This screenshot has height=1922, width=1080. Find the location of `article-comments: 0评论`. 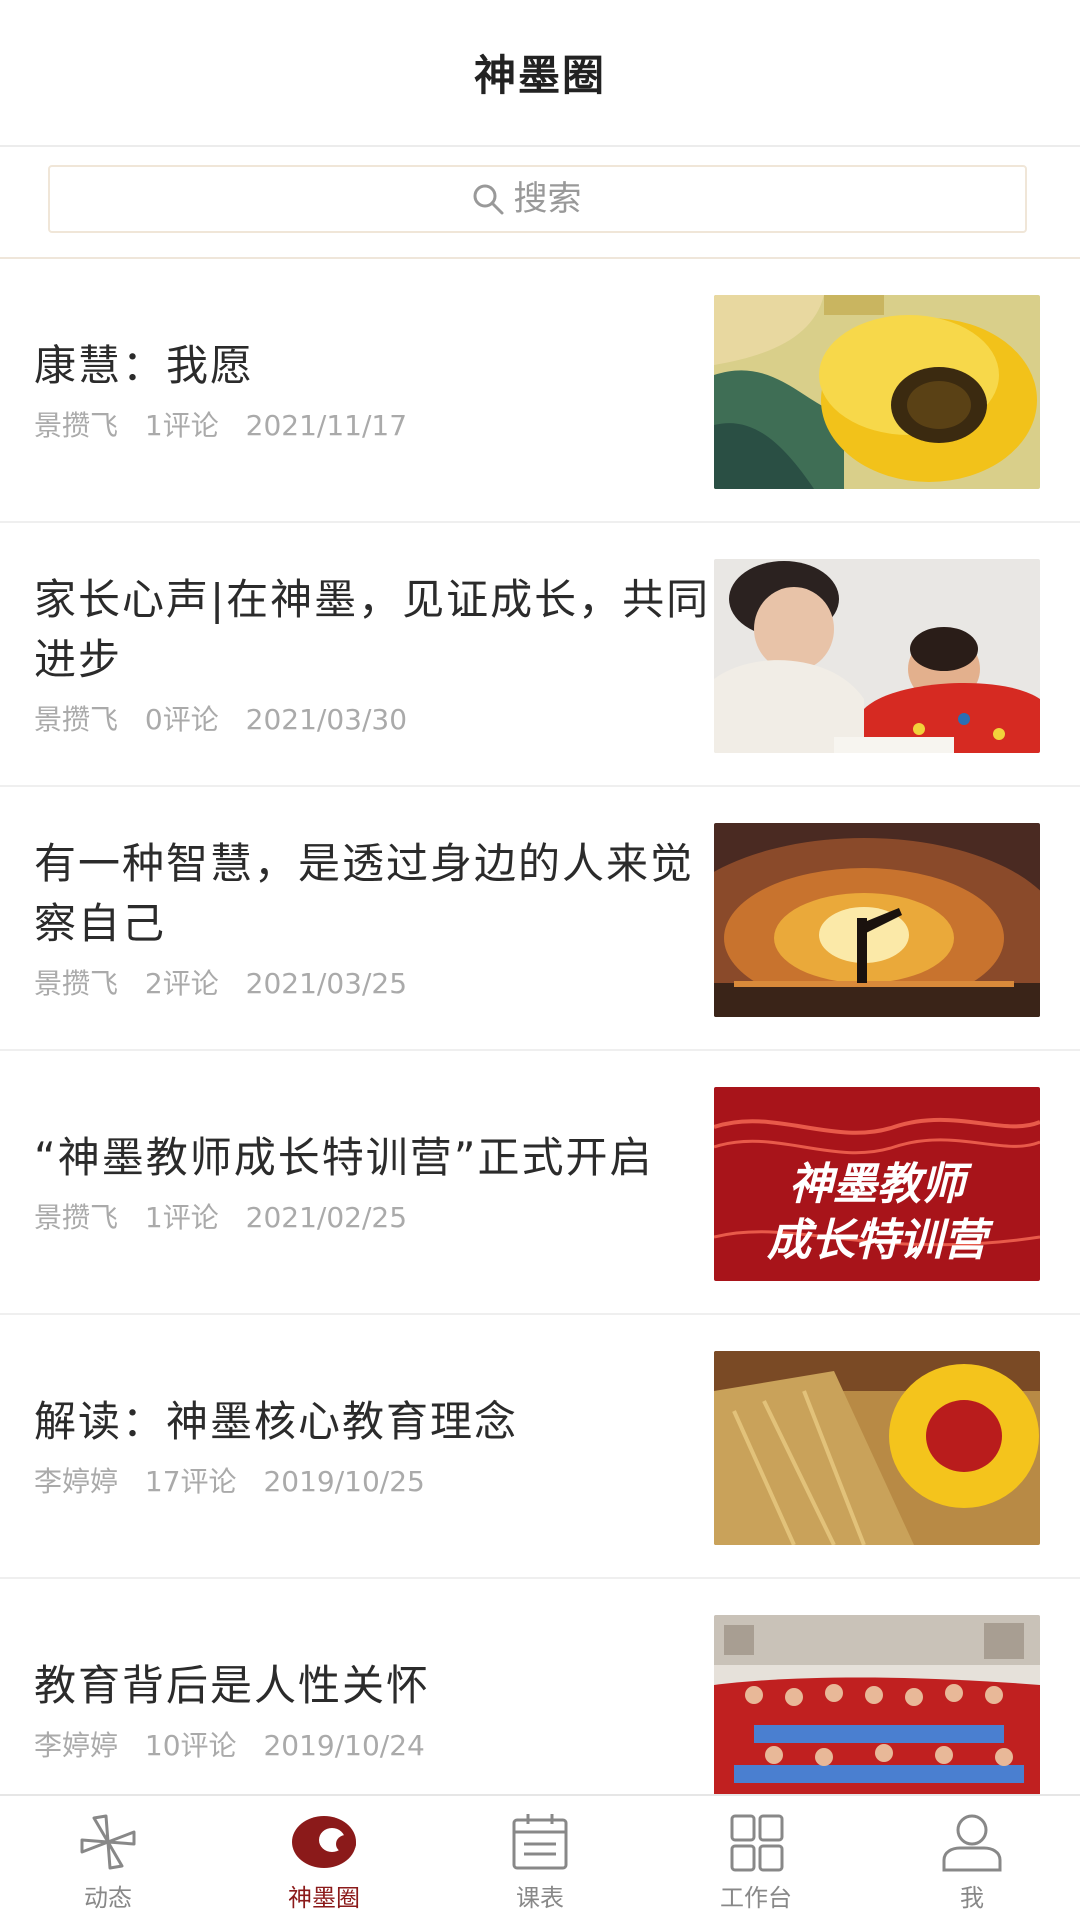

article-comments: 0评论 is located at coordinates (181, 719).